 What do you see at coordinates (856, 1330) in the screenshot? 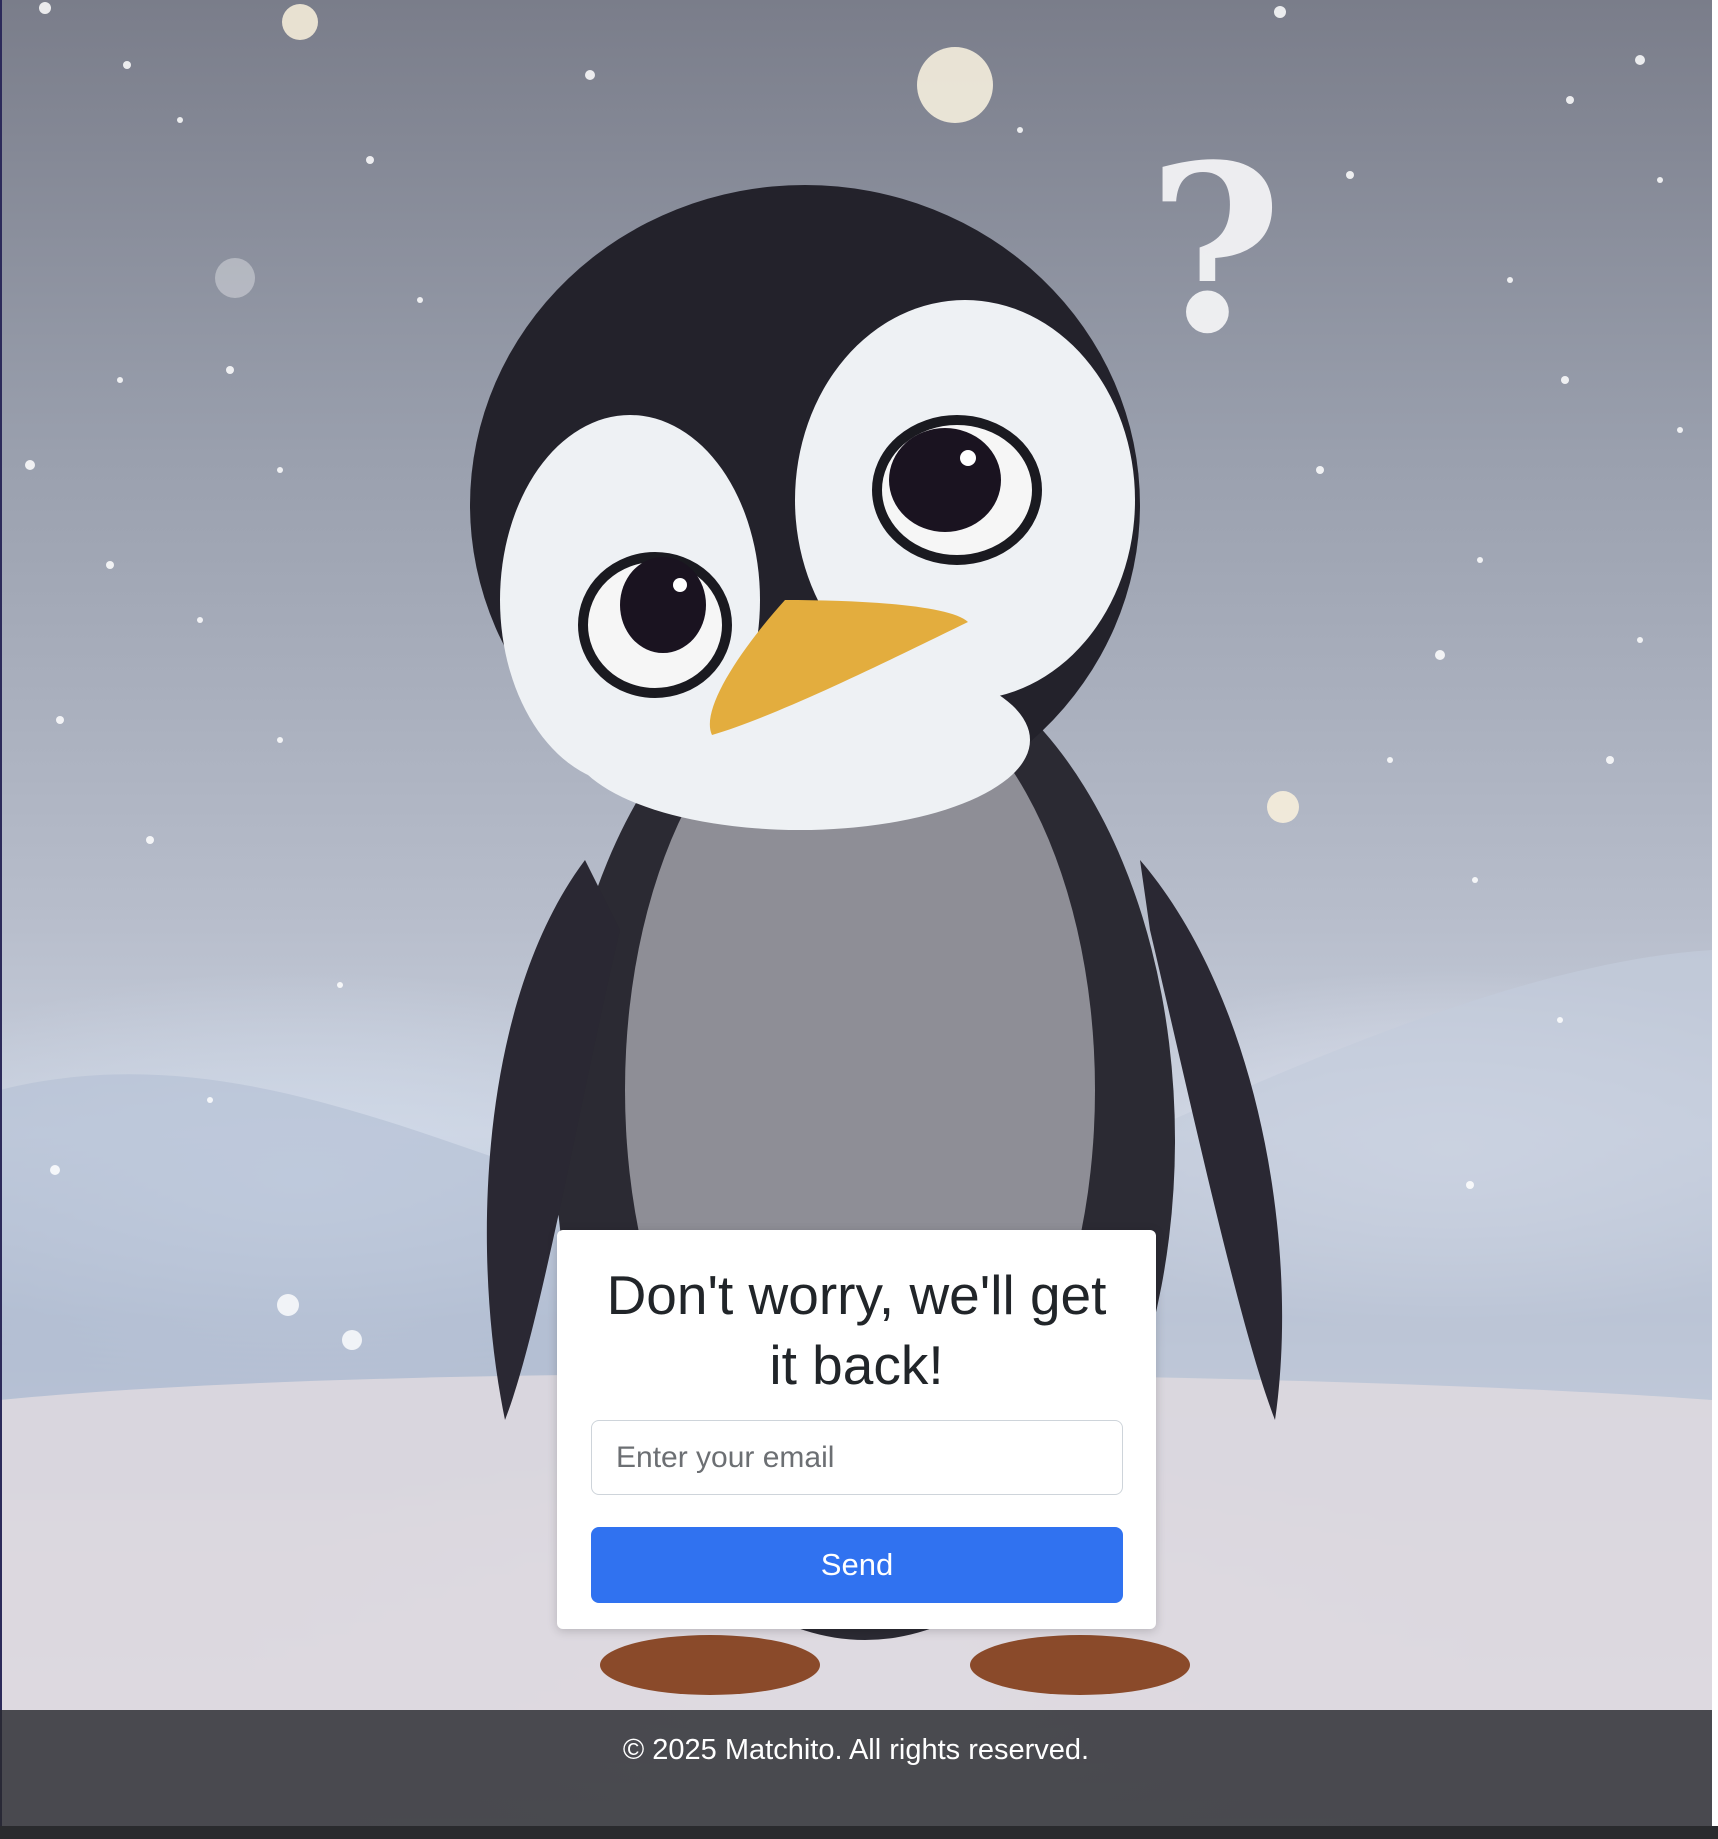
I see `recovery-heading: Don't worry, we'll get it back!` at bounding box center [856, 1330].